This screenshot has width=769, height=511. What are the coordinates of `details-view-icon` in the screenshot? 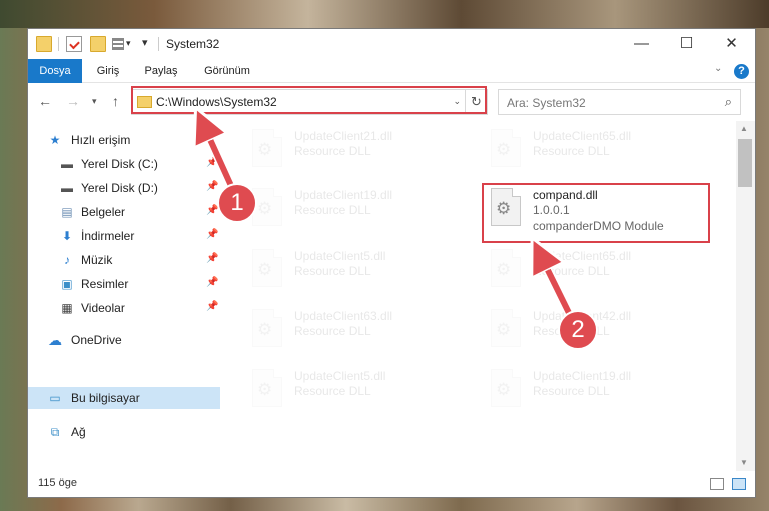 It's located at (717, 484).